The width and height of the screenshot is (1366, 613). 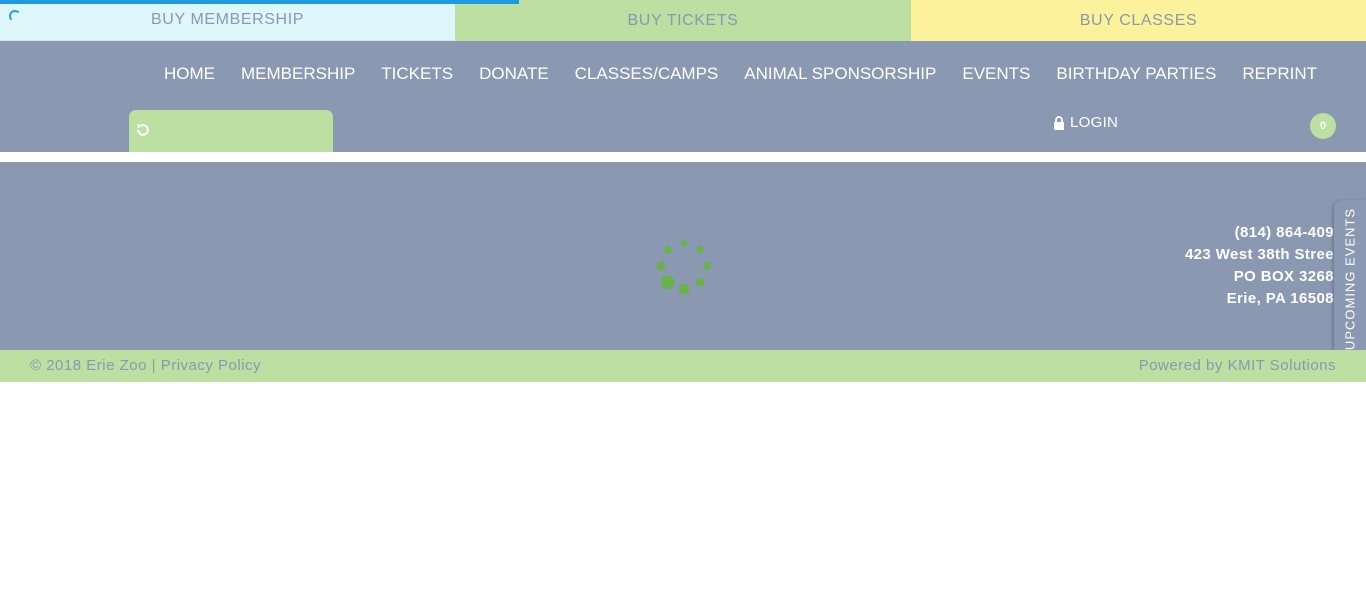 What do you see at coordinates (1136, 74) in the screenshot?
I see `nav-item-birthday-parties: BIRTHDAY PARTIES` at bounding box center [1136, 74].